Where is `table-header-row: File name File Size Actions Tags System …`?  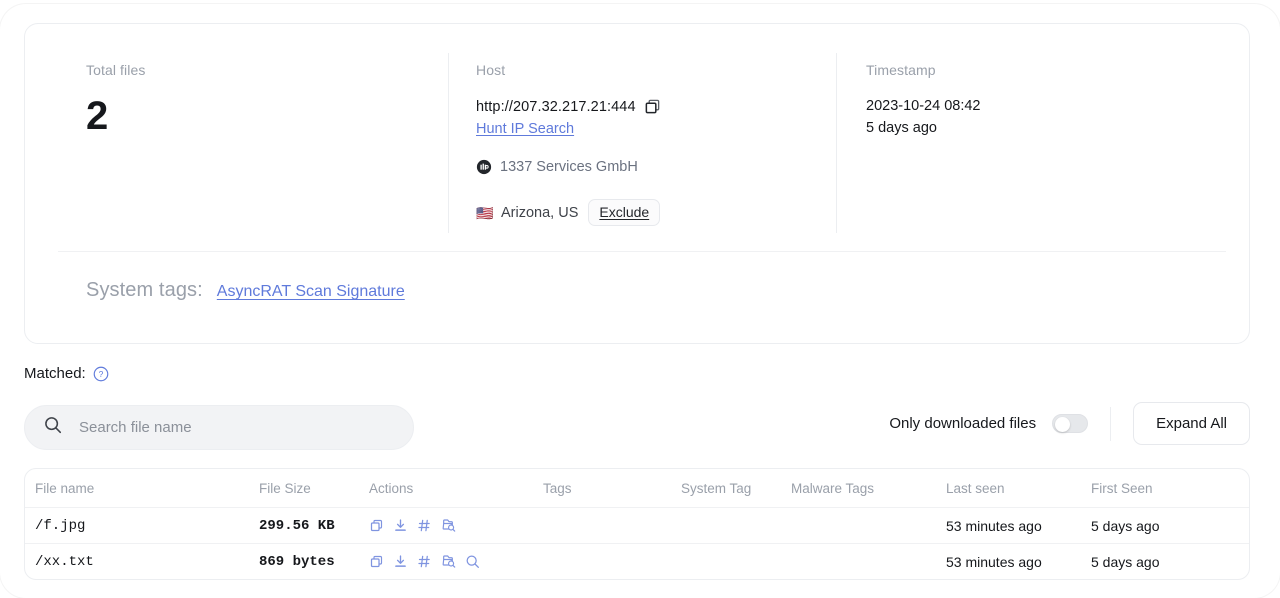 table-header-row: File name File Size Actions Tags System … is located at coordinates (637, 488).